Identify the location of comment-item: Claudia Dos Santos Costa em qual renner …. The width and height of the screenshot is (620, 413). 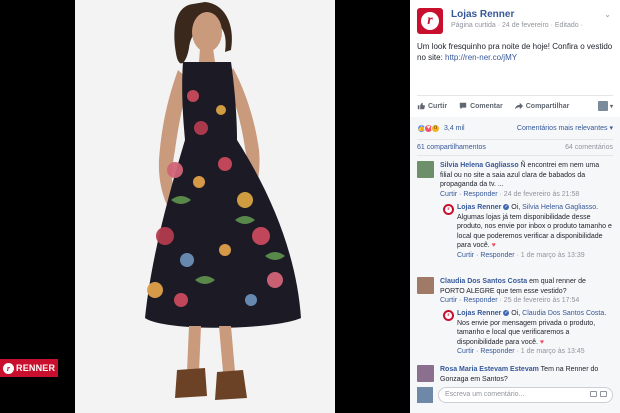
(526, 291).